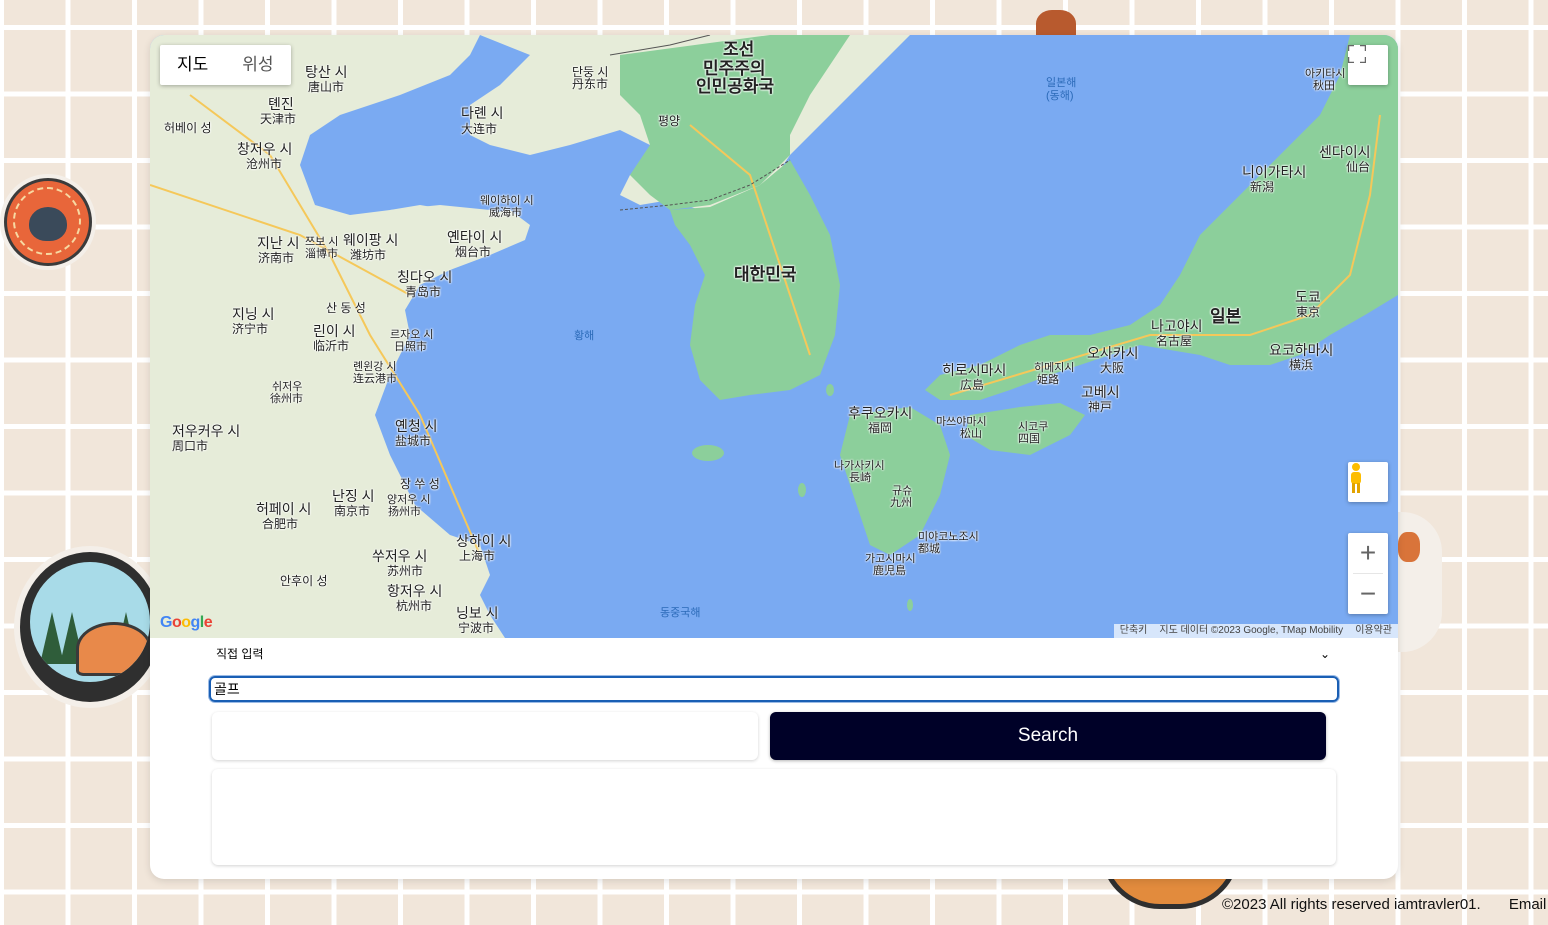 This screenshot has height=925, width=1548. Describe the element at coordinates (734, 68) in the screenshot. I see `map-label-country: 민주주의` at that location.